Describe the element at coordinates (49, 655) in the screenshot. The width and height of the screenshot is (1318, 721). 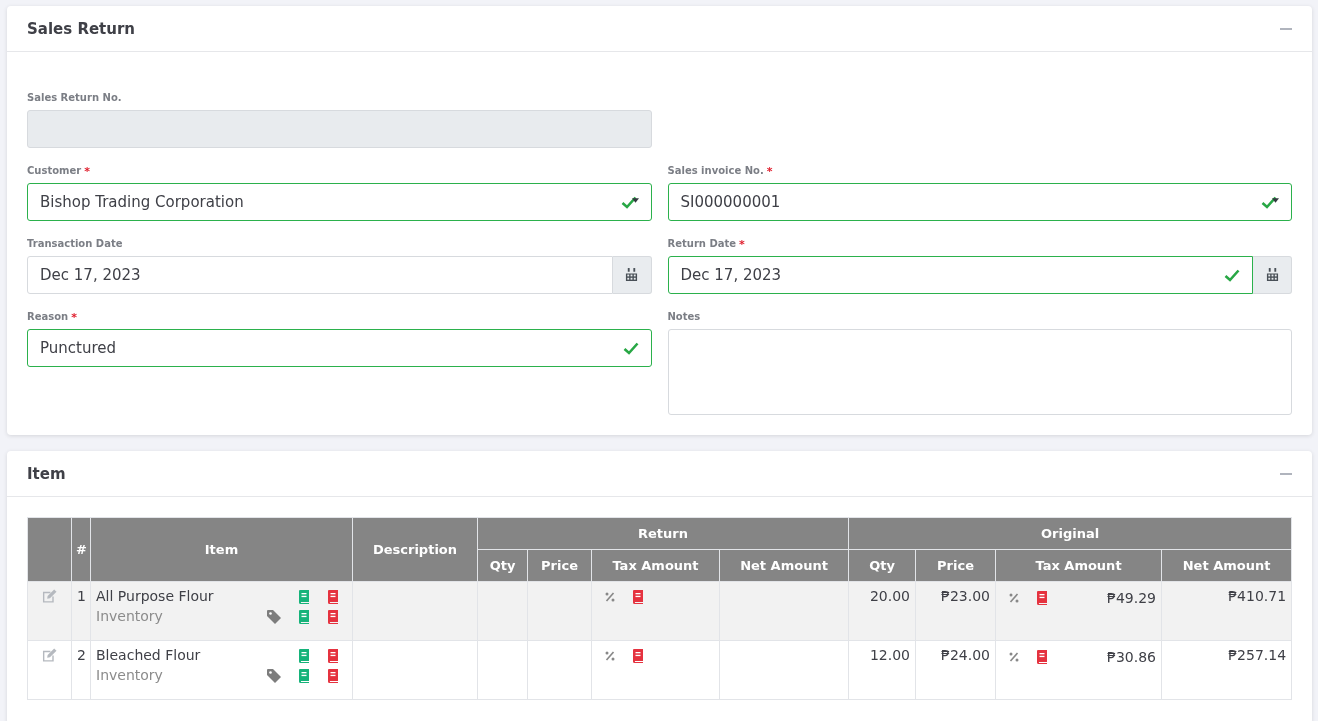
I see `edit-icon` at that location.